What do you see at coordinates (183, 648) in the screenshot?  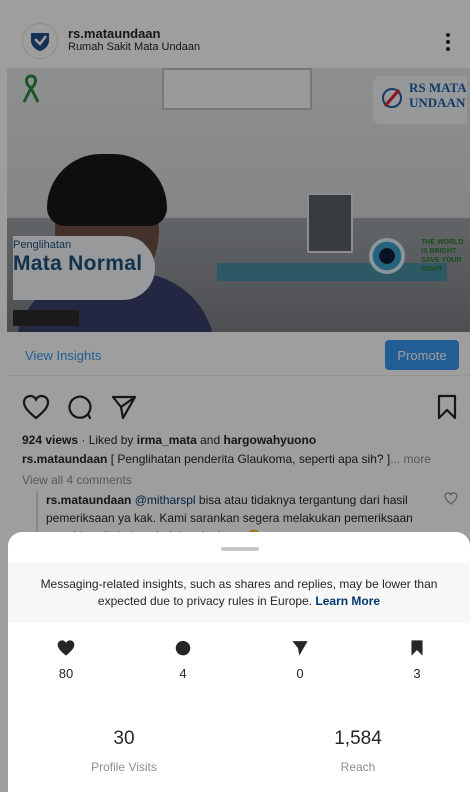 I see `comment-icon` at bounding box center [183, 648].